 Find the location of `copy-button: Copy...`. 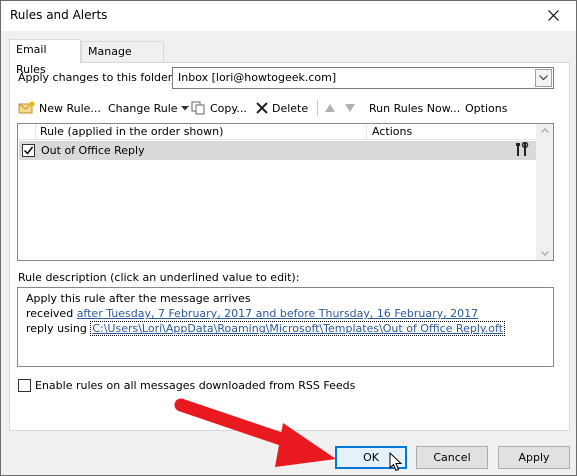

copy-button: Copy... is located at coordinates (219, 108).